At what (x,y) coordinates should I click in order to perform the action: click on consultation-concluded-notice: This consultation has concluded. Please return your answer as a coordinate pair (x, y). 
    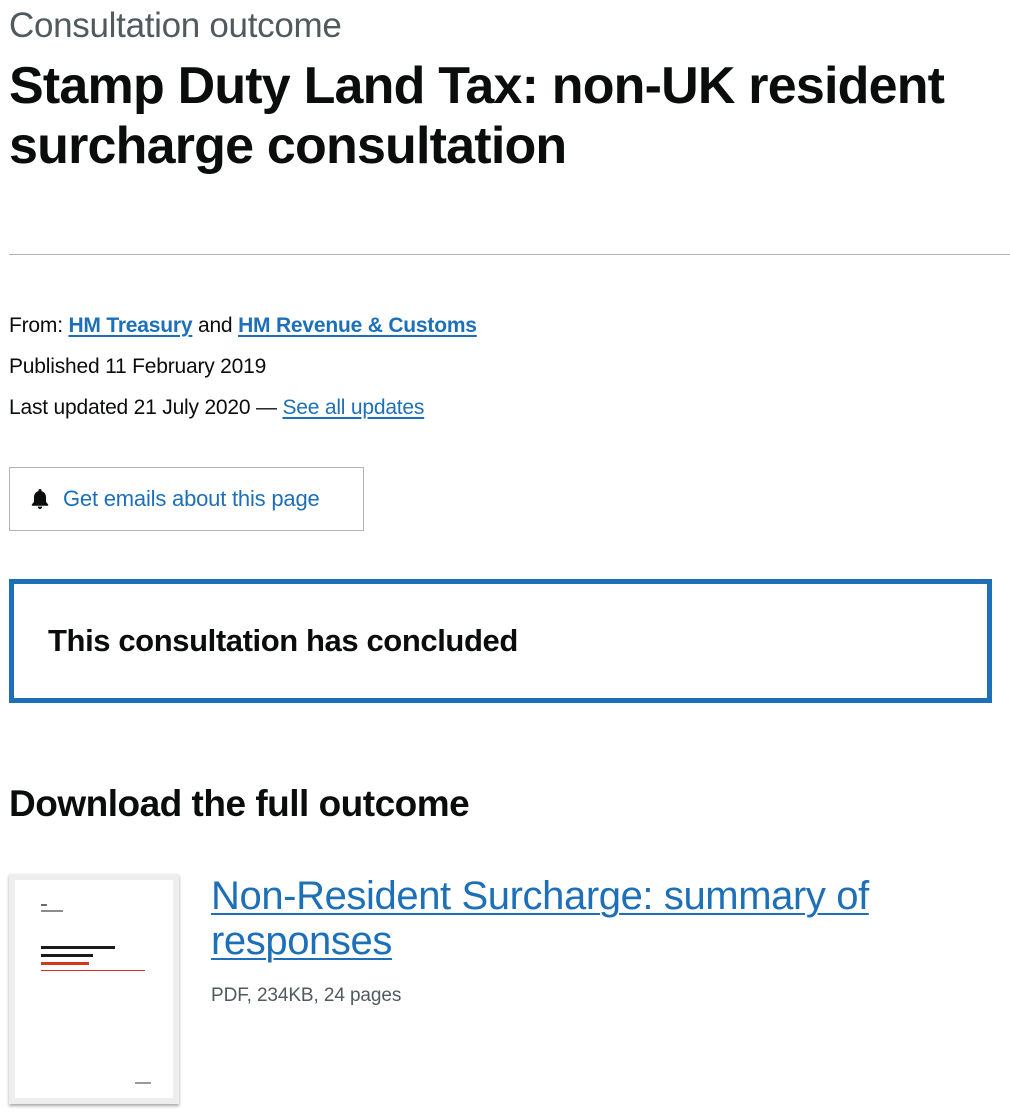
    Looking at the image, I should click on (500, 641).